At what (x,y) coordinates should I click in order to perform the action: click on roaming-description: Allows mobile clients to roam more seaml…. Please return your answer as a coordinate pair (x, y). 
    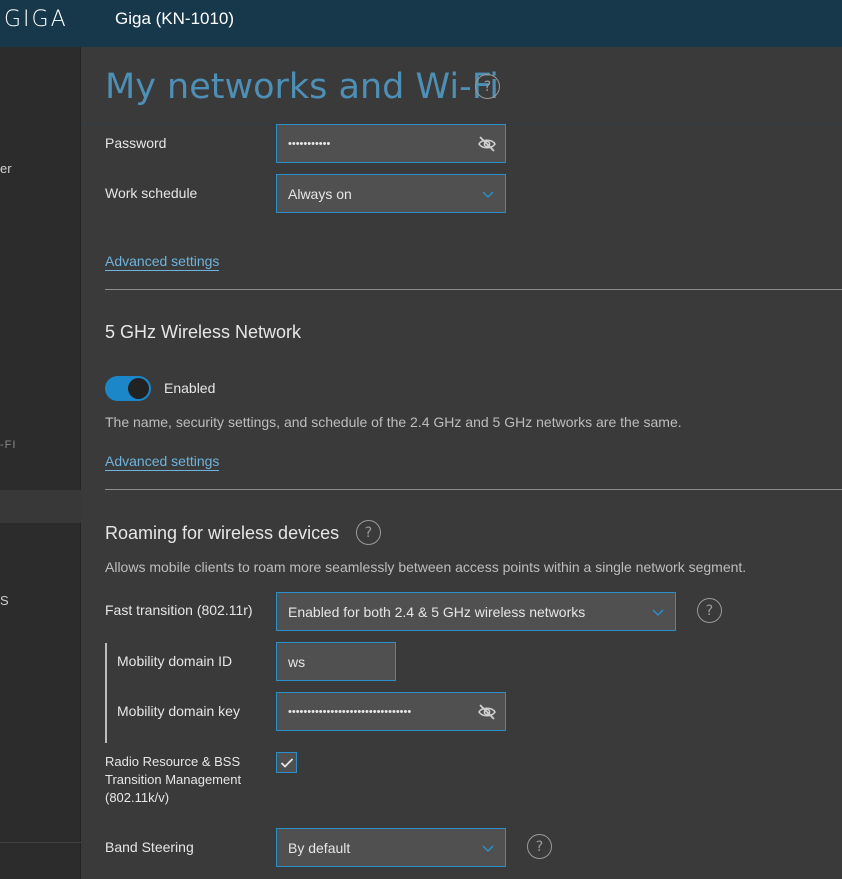
    Looking at the image, I should click on (426, 567).